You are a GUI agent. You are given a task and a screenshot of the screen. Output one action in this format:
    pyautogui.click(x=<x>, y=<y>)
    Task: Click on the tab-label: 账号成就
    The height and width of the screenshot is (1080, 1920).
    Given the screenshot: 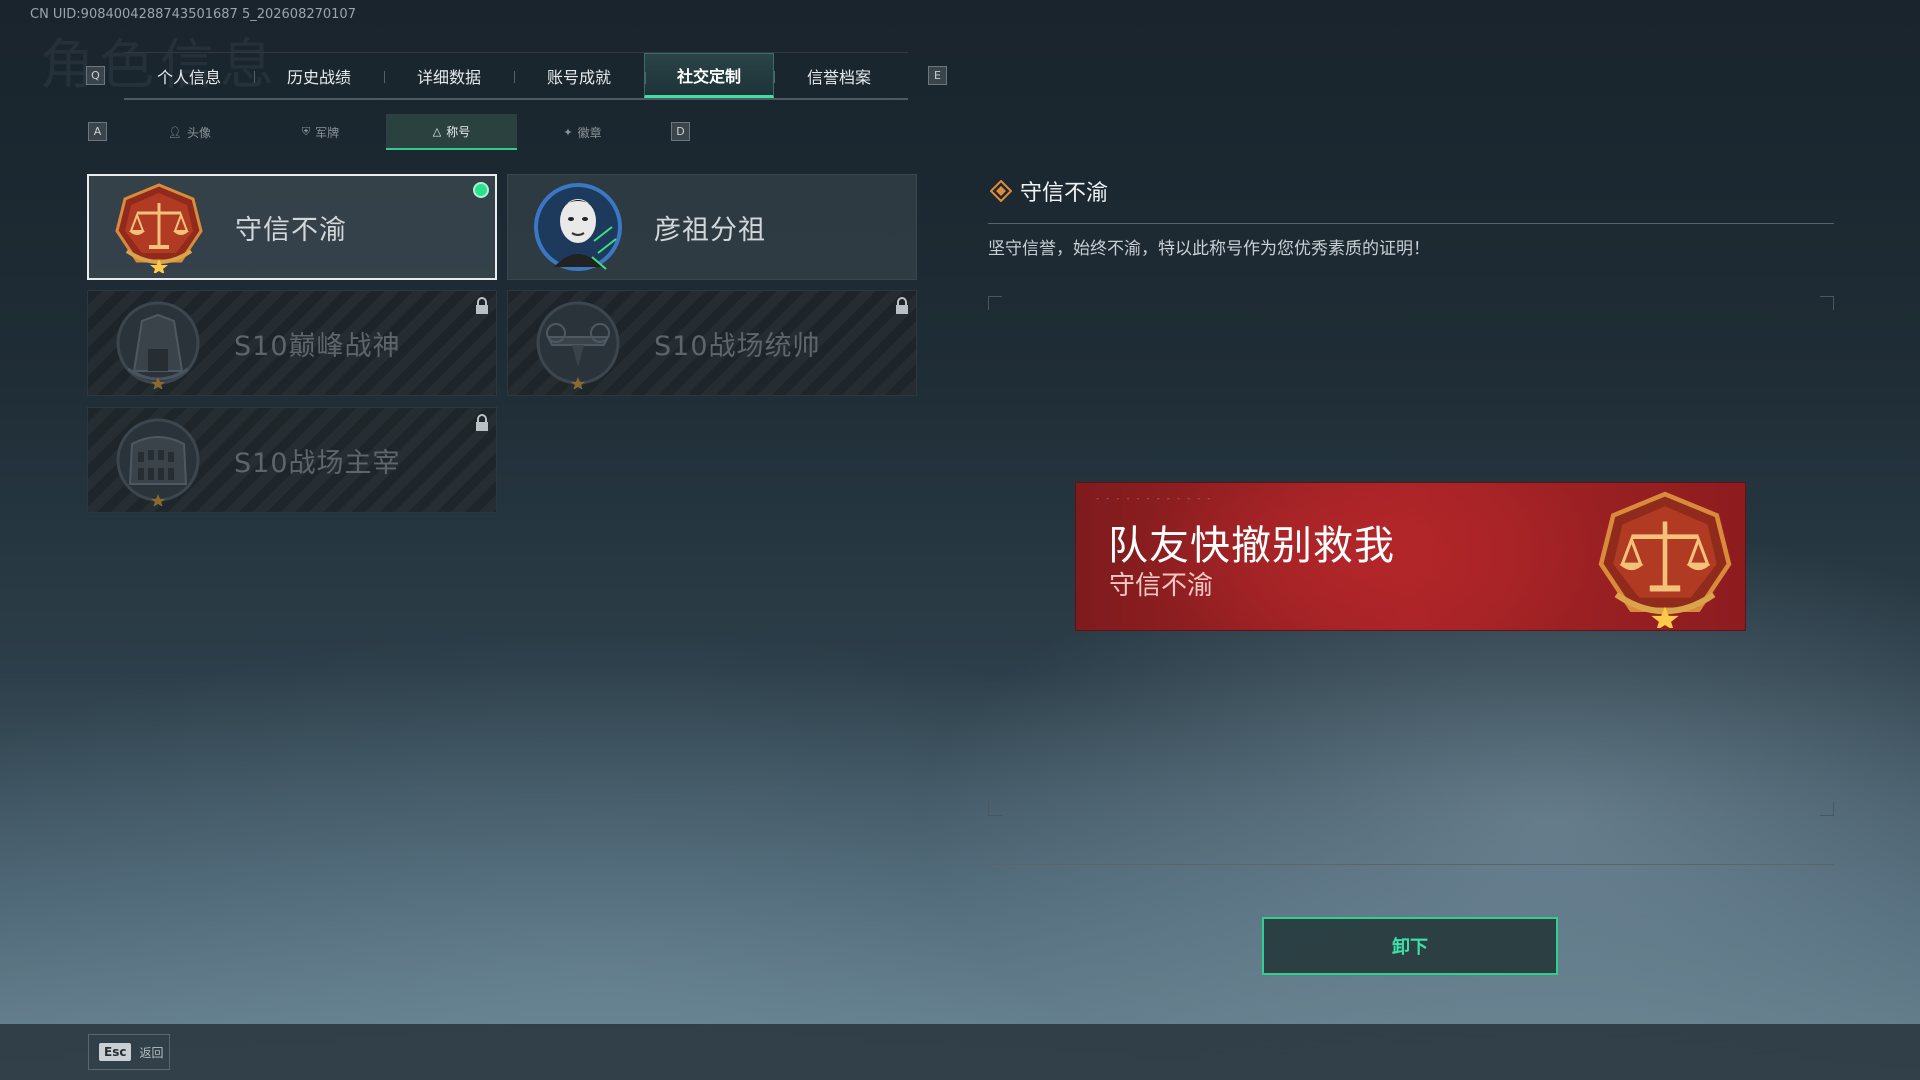 What is the action you would take?
    pyautogui.click(x=578, y=77)
    